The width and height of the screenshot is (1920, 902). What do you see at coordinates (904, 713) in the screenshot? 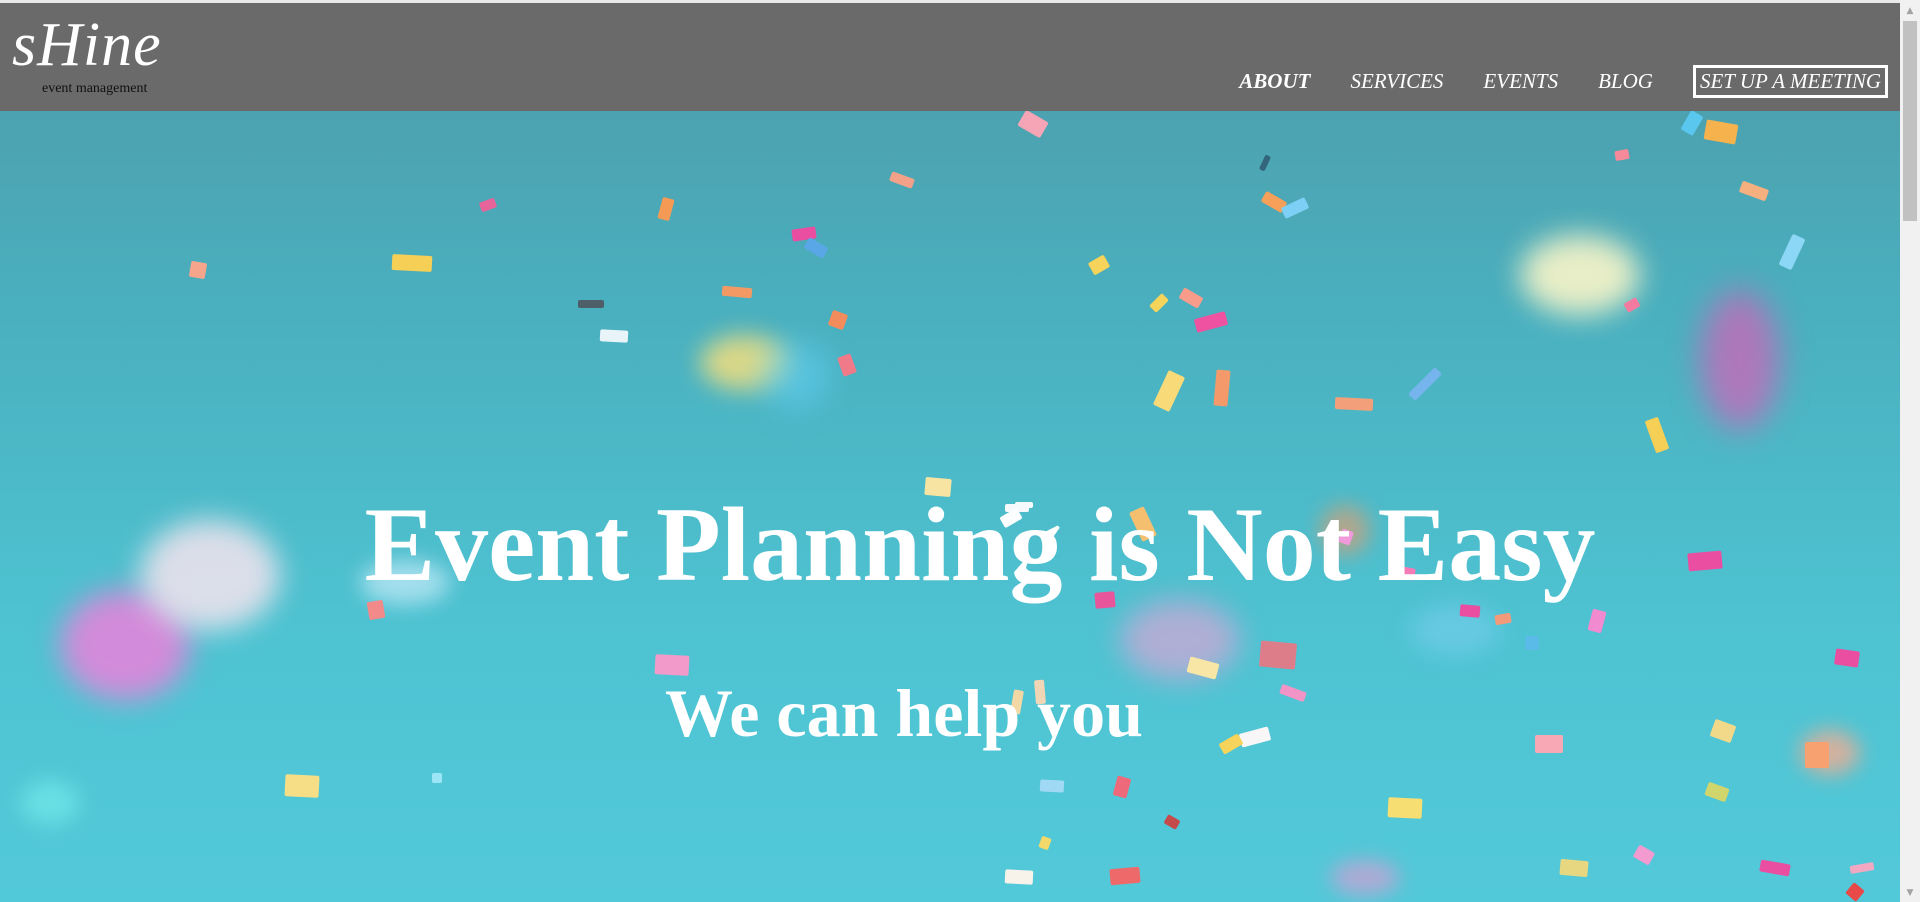
I see `hero-subheadline: We can help you` at bounding box center [904, 713].